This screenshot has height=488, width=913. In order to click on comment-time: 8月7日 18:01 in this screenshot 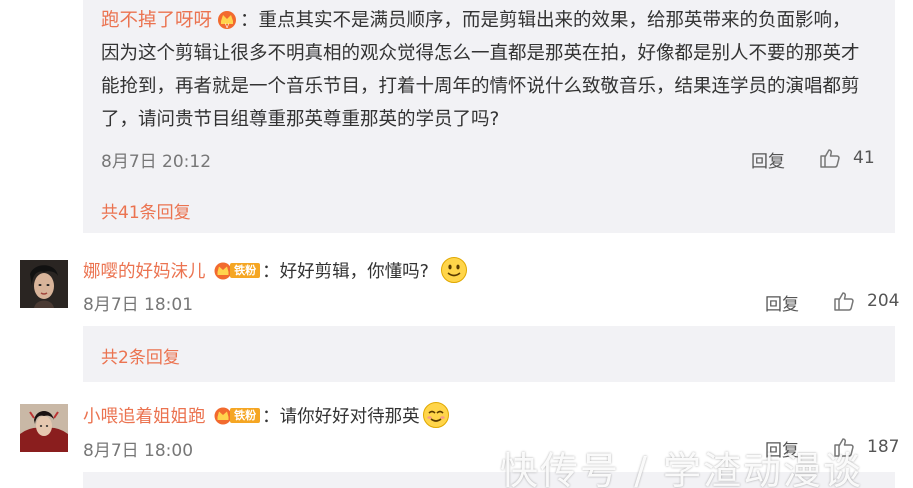, I will do `click(138, 305)`.